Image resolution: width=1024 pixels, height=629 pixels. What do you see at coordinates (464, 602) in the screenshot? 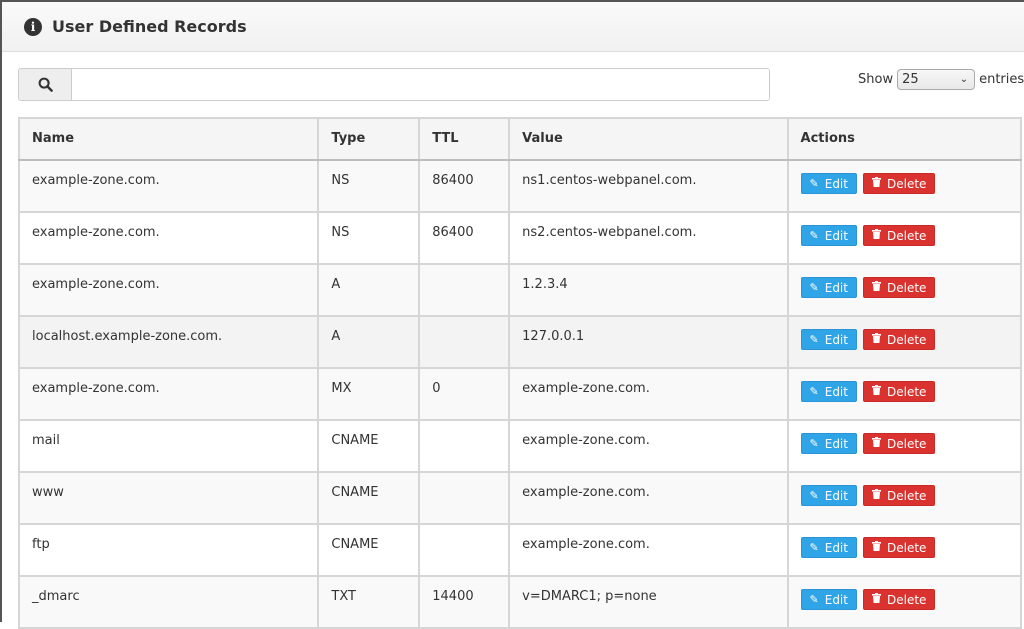
I see `cell-ttl: 14400` at bounding box center [464, 602].